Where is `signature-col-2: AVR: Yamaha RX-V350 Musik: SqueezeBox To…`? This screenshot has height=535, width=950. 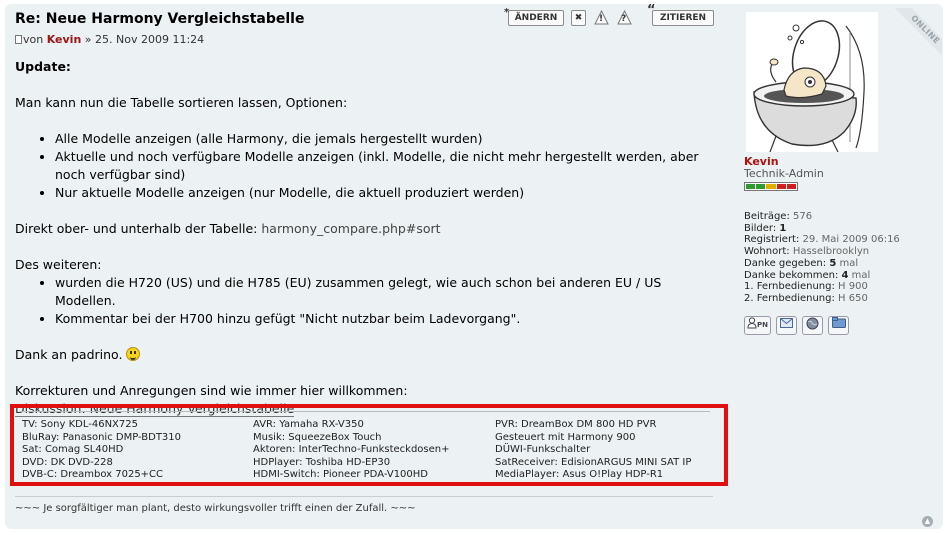 signature-col-2: AVR: Yamaha RX-V350 Musik: SqueezeBox To… is located at coordinates (351, 450).